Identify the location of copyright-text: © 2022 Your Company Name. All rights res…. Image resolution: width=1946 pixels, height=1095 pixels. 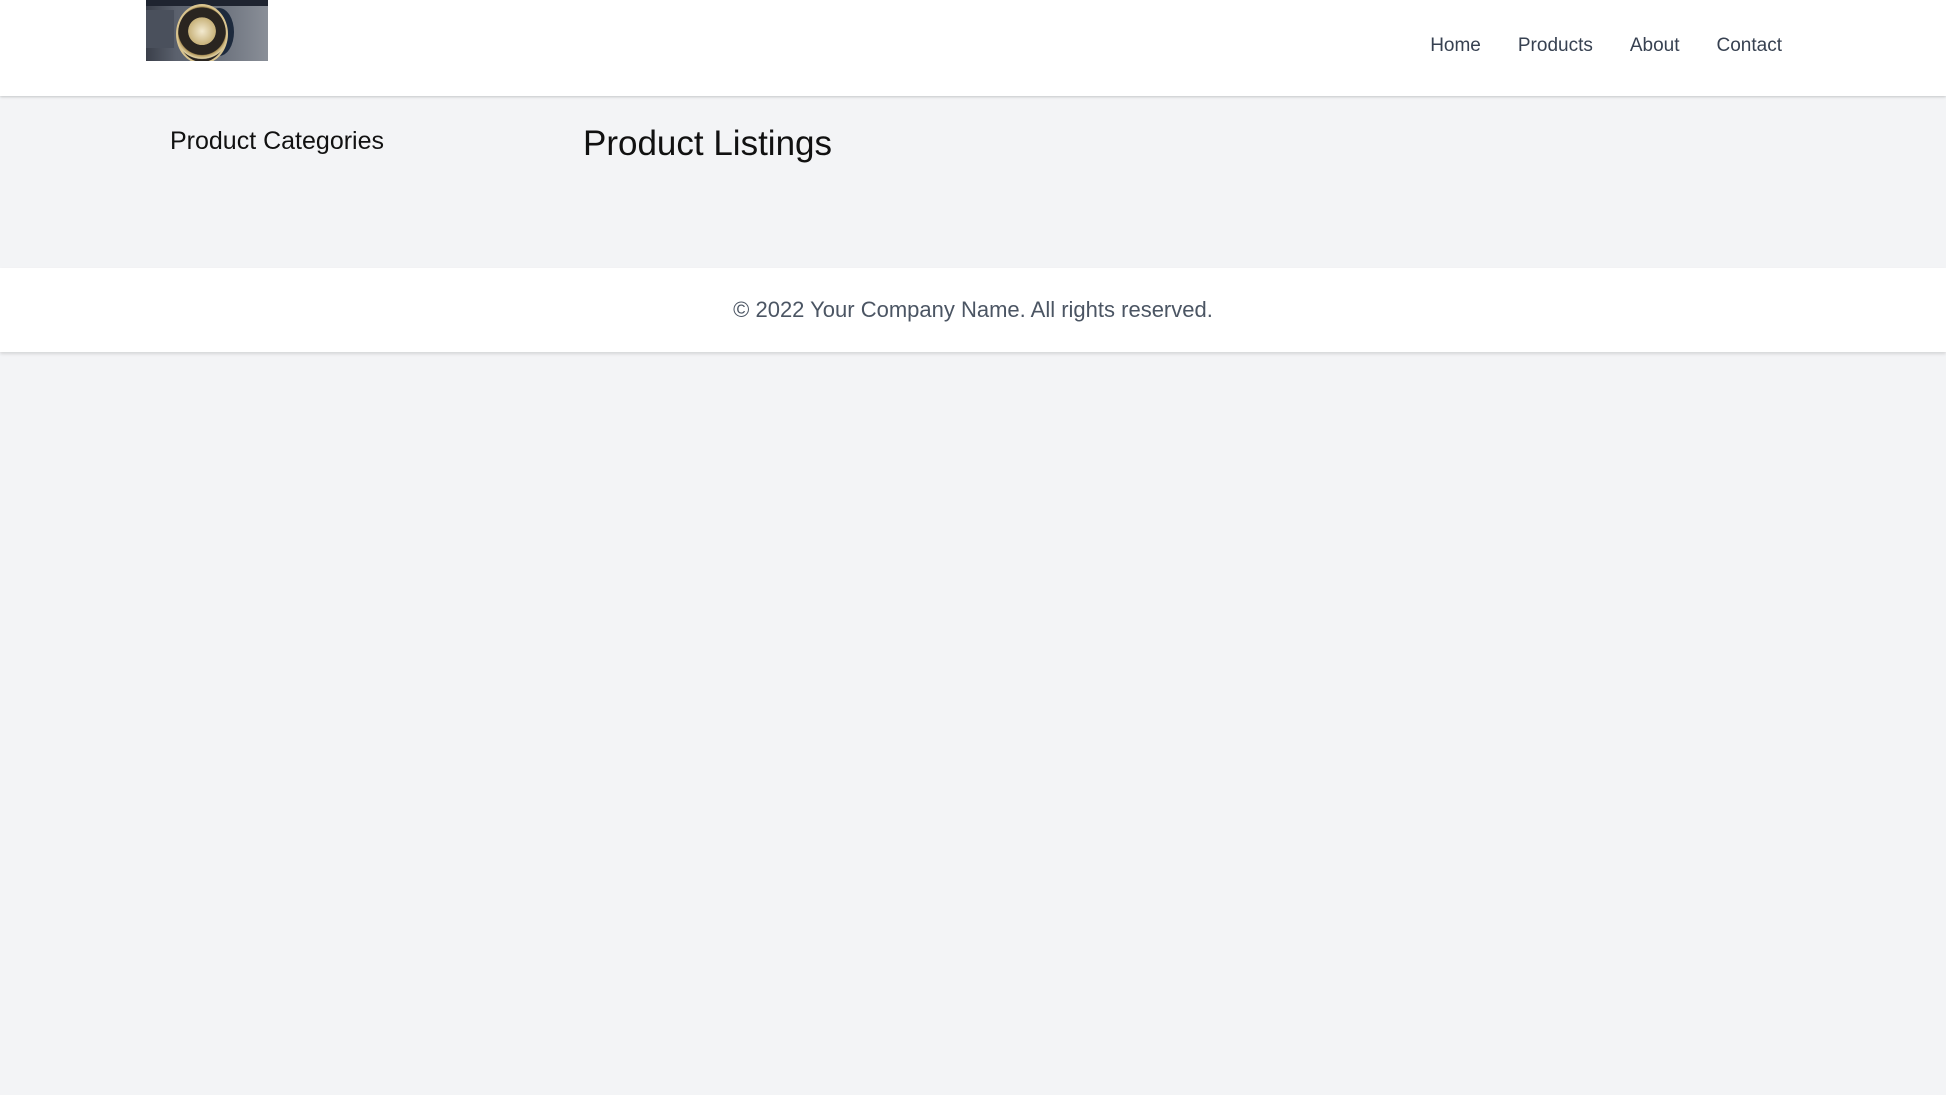
(973, 309).